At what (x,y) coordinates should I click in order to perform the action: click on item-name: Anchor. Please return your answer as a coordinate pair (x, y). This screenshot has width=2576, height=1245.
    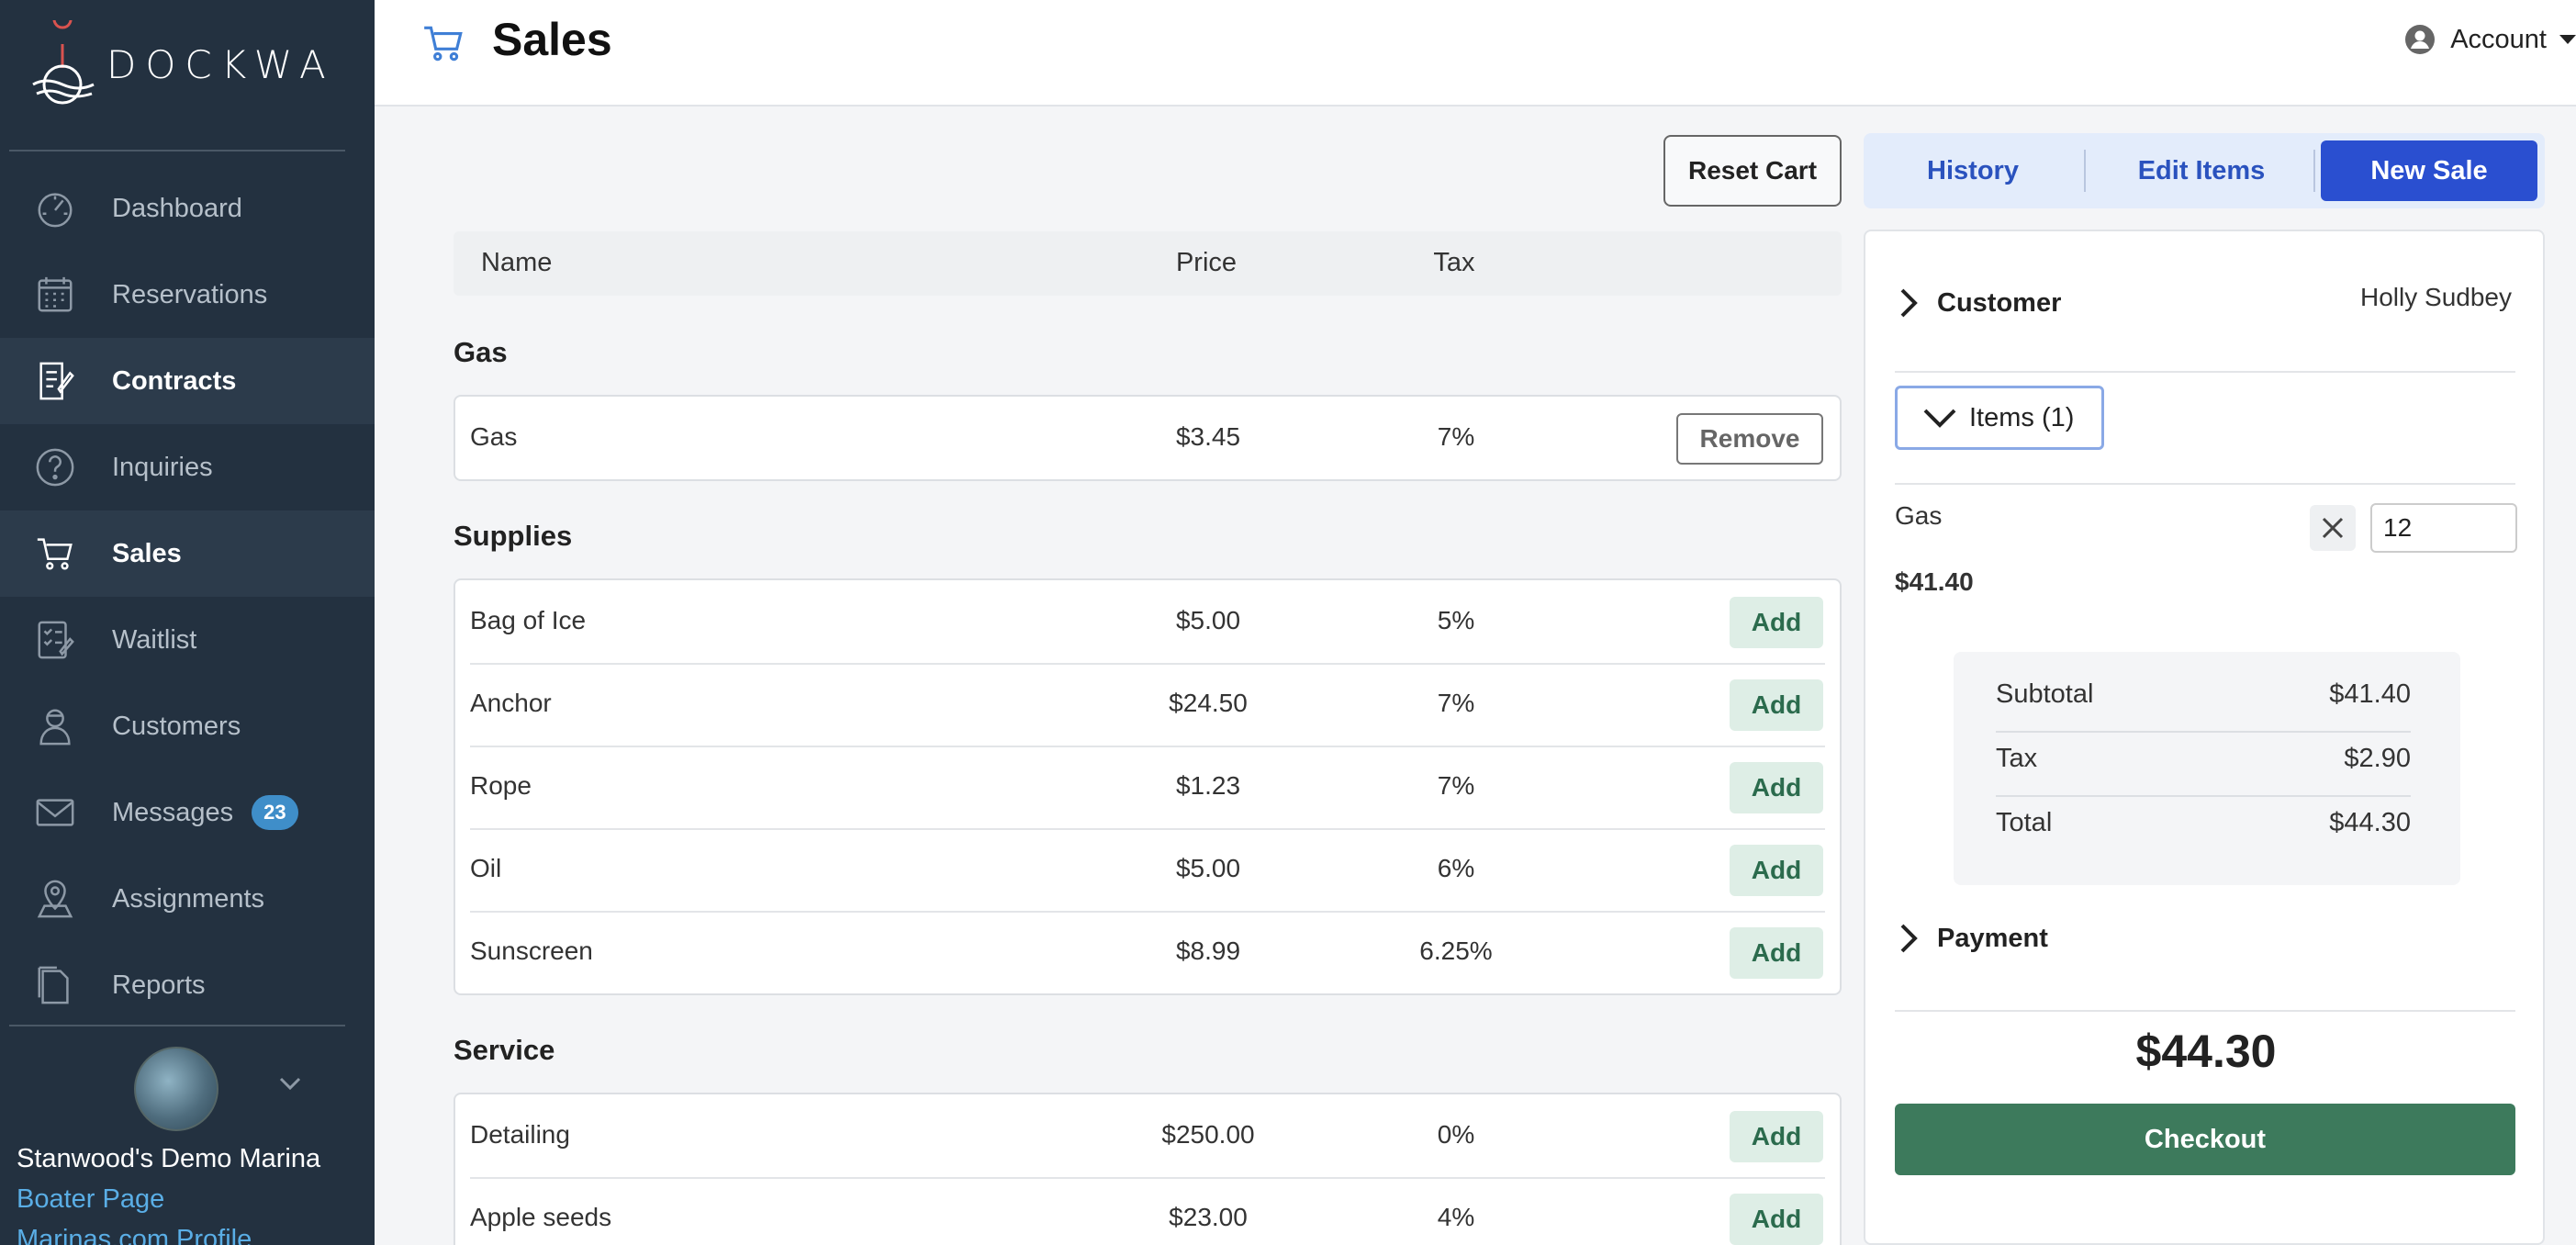
    Looking at the image, I should click on (511, 703).